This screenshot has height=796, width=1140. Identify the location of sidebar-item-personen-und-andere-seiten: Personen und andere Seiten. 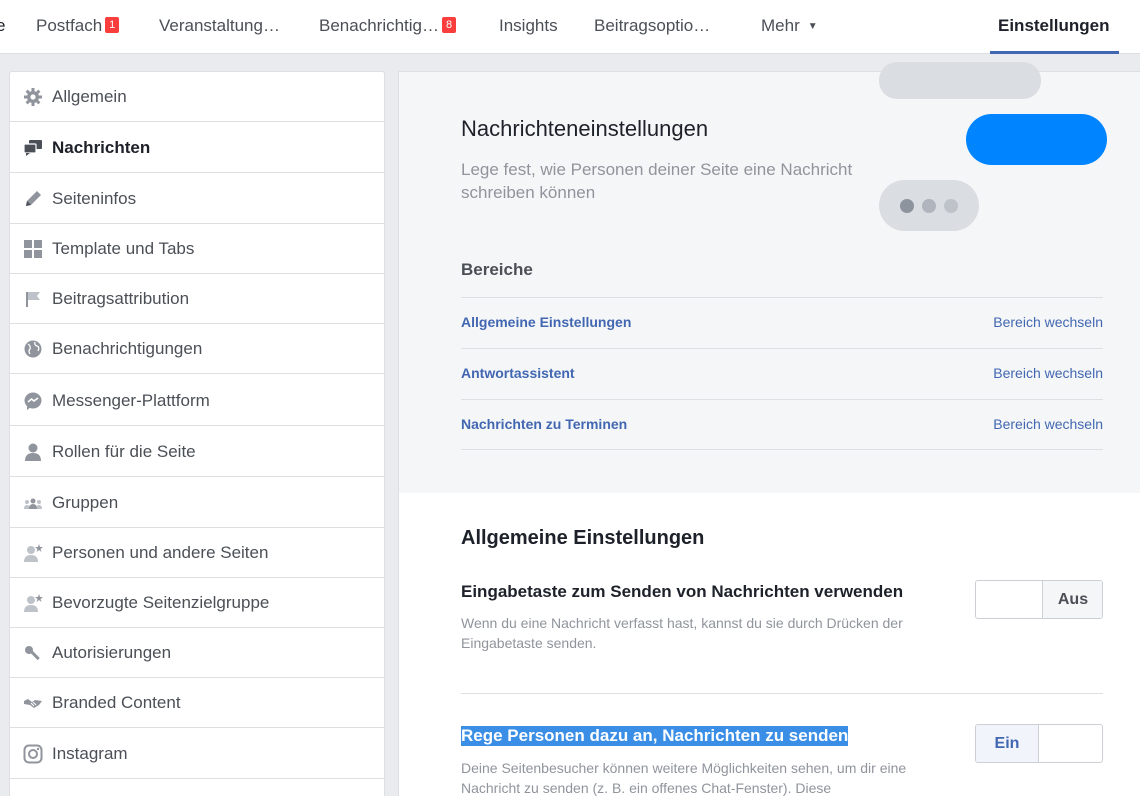
(197, 553).